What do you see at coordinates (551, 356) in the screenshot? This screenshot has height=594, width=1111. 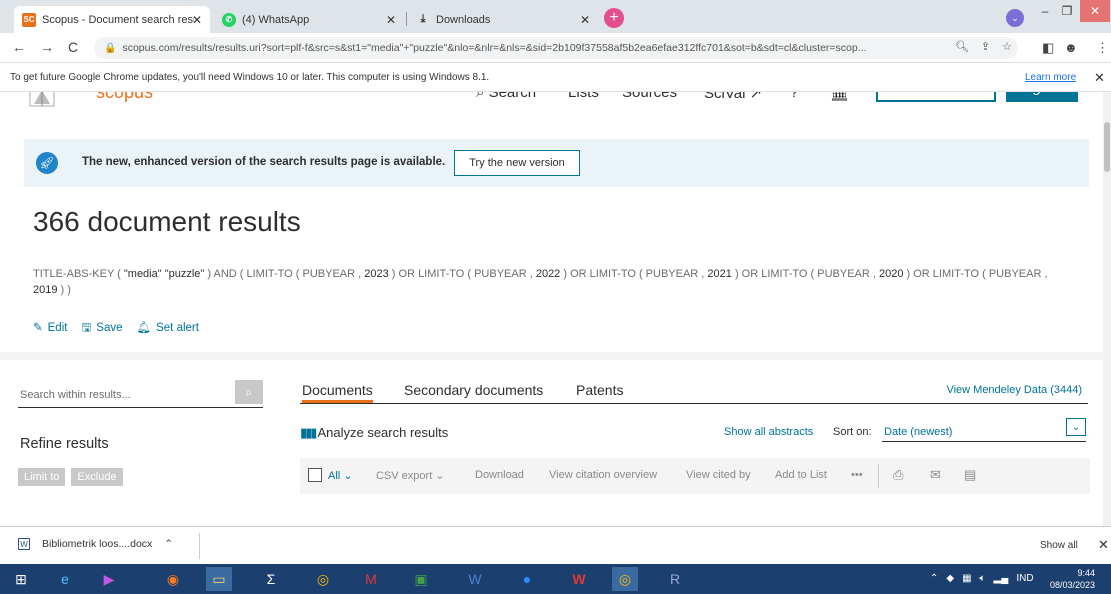 I see `section-divider` at bounding box center [551, 356].